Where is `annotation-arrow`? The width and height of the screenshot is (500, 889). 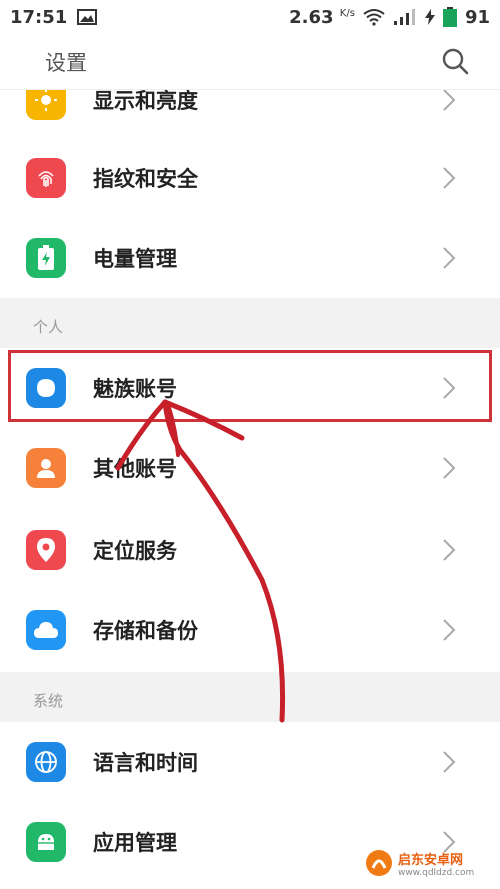 annotation-arrow is located at coordinates (200, 561).